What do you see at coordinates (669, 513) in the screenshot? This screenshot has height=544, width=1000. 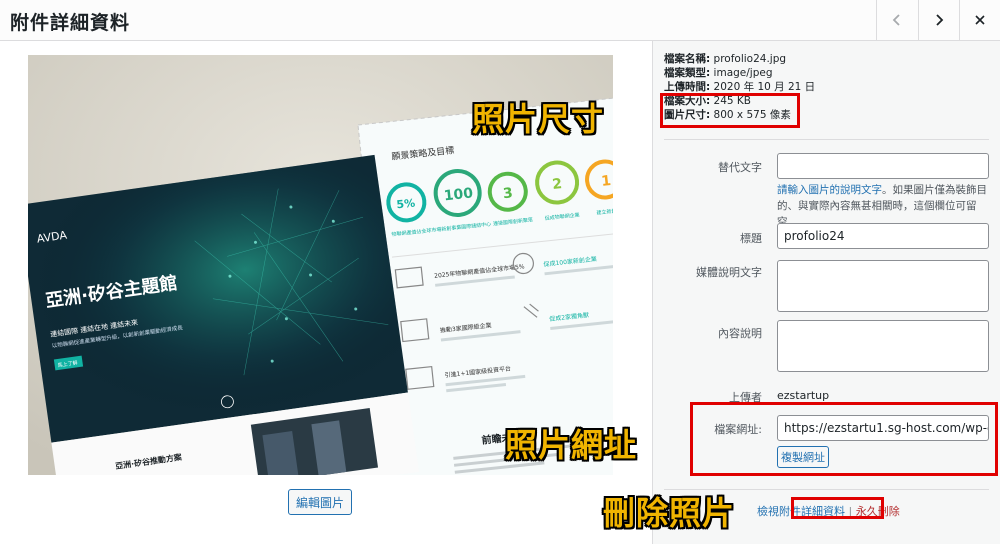 I see `callout-delete-photo: 刪除照片` at bounding box center [669, 513].